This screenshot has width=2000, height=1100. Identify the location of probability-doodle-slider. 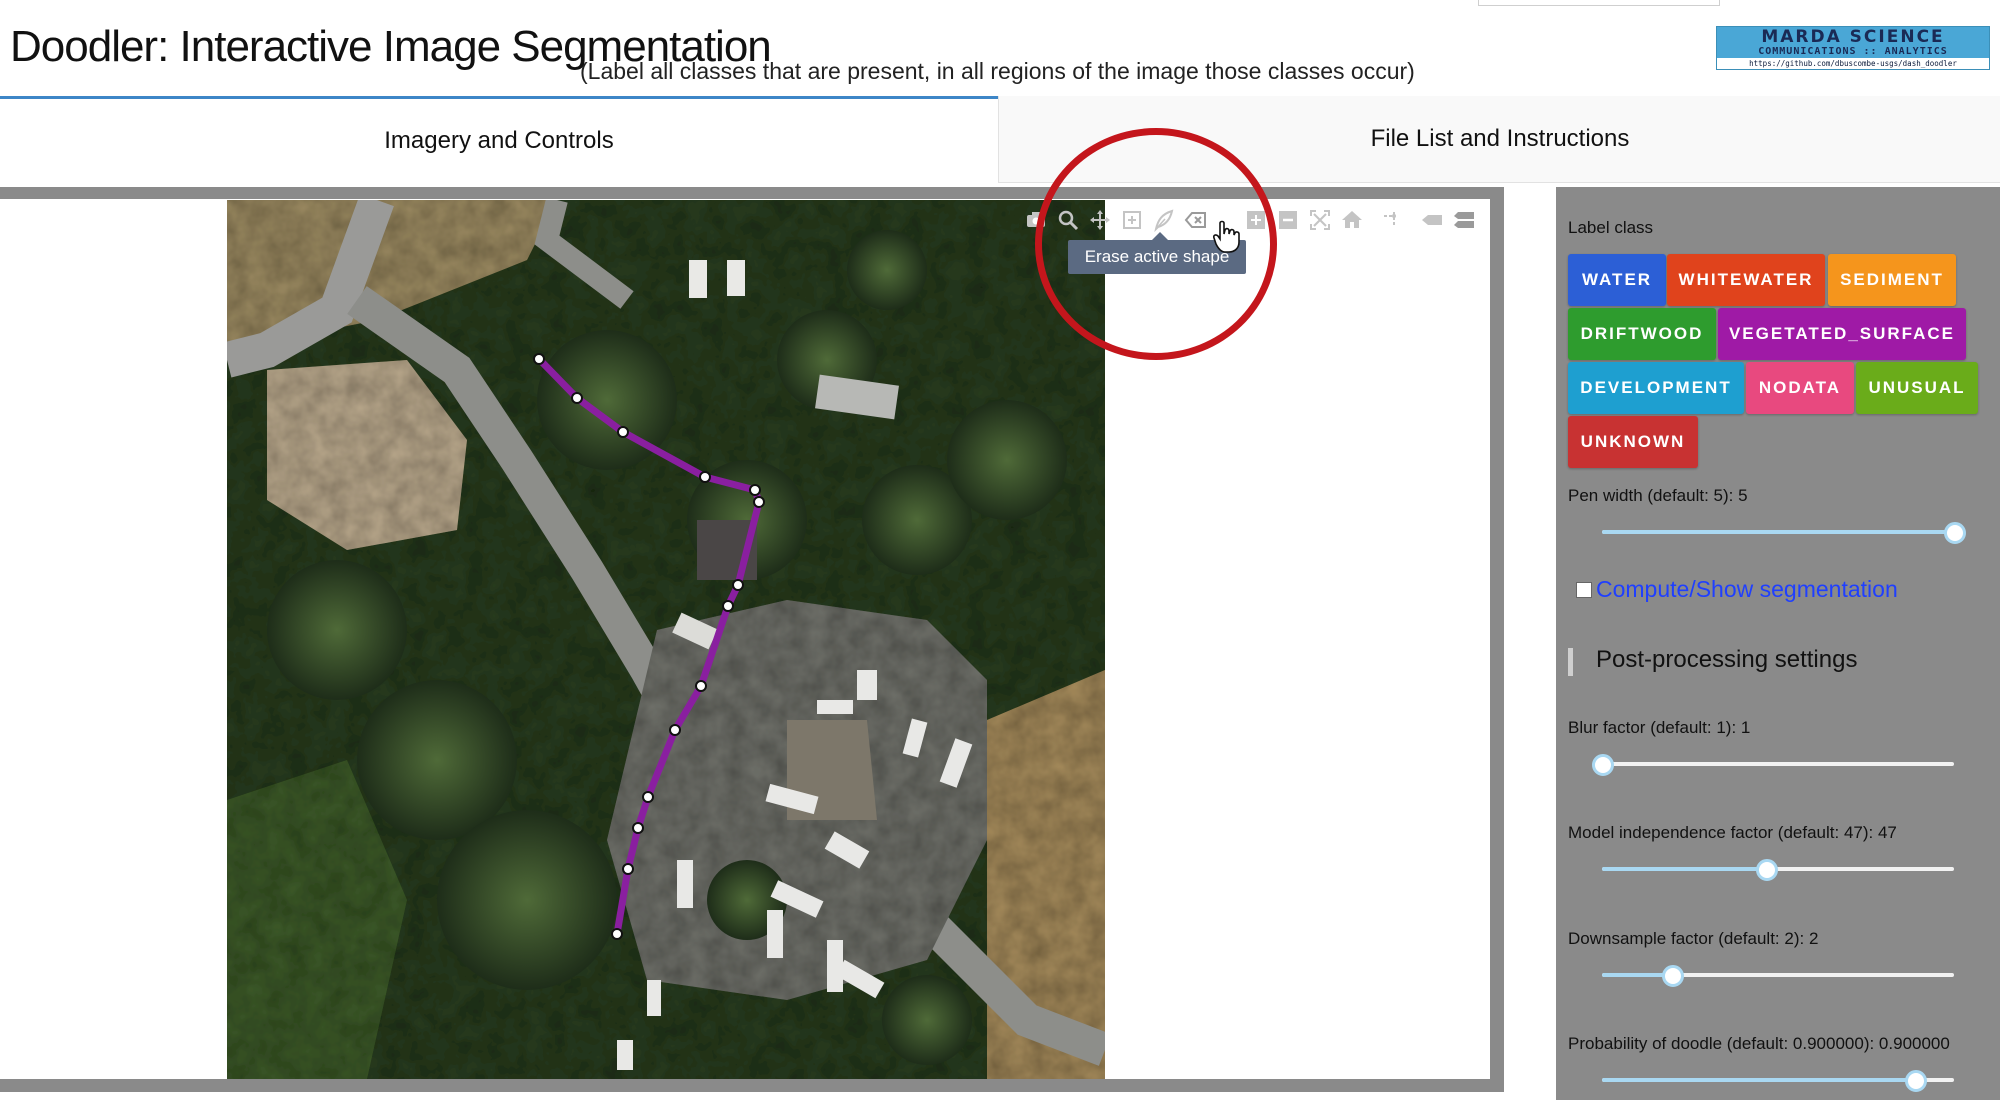
(1778, 1080).